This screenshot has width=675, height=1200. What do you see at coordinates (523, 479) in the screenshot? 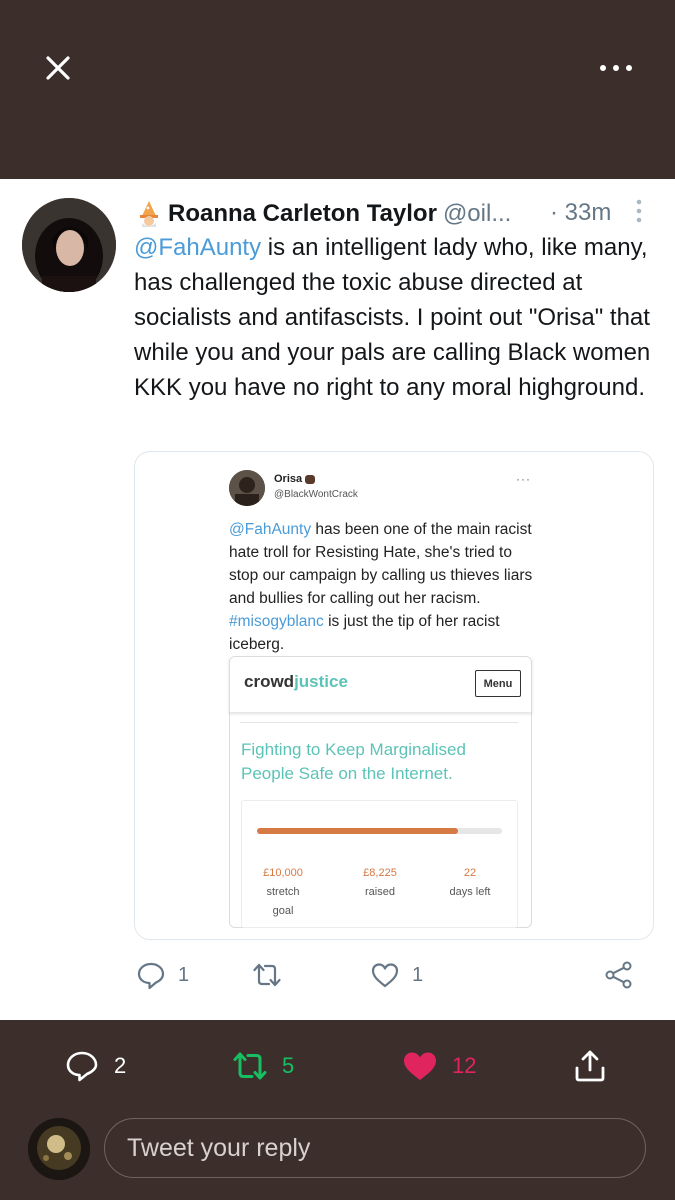
I see `quoted-more-icon: ···` at bounding box center [523, 479].